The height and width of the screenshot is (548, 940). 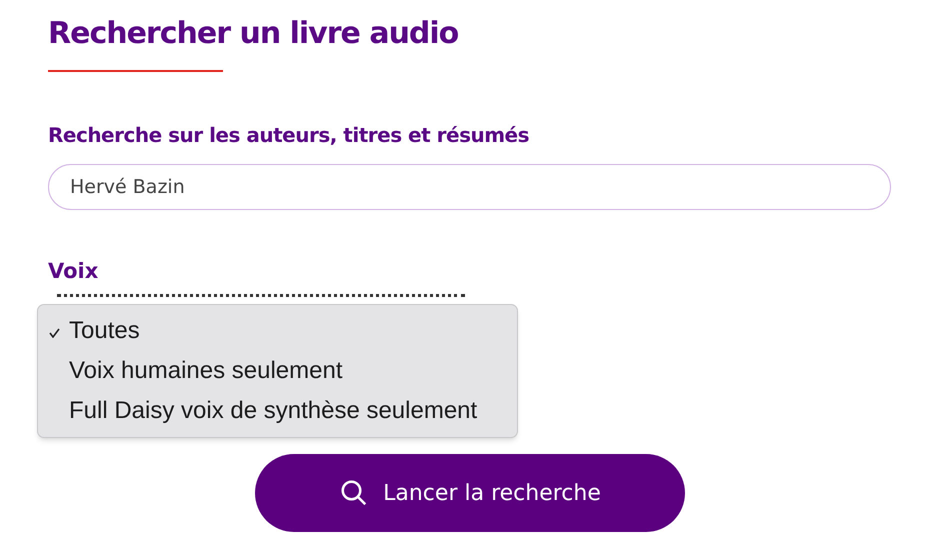 What do you see at coordinates (253, 34) in the screenshot?
I see `page-title: Rechercher un livre audio` at bounding box center [253, 34].